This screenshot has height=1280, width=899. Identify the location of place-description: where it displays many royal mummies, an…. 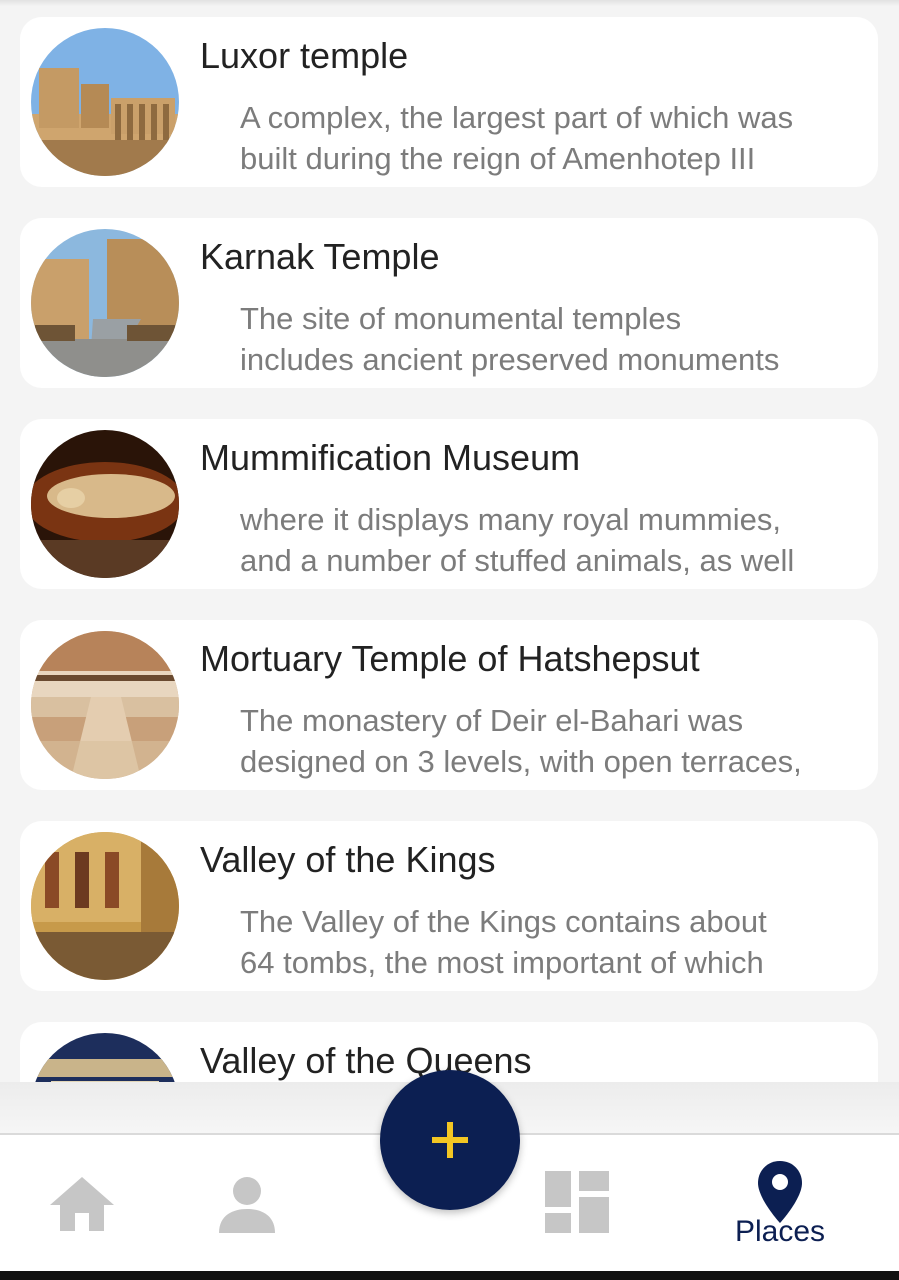
(517, 540).